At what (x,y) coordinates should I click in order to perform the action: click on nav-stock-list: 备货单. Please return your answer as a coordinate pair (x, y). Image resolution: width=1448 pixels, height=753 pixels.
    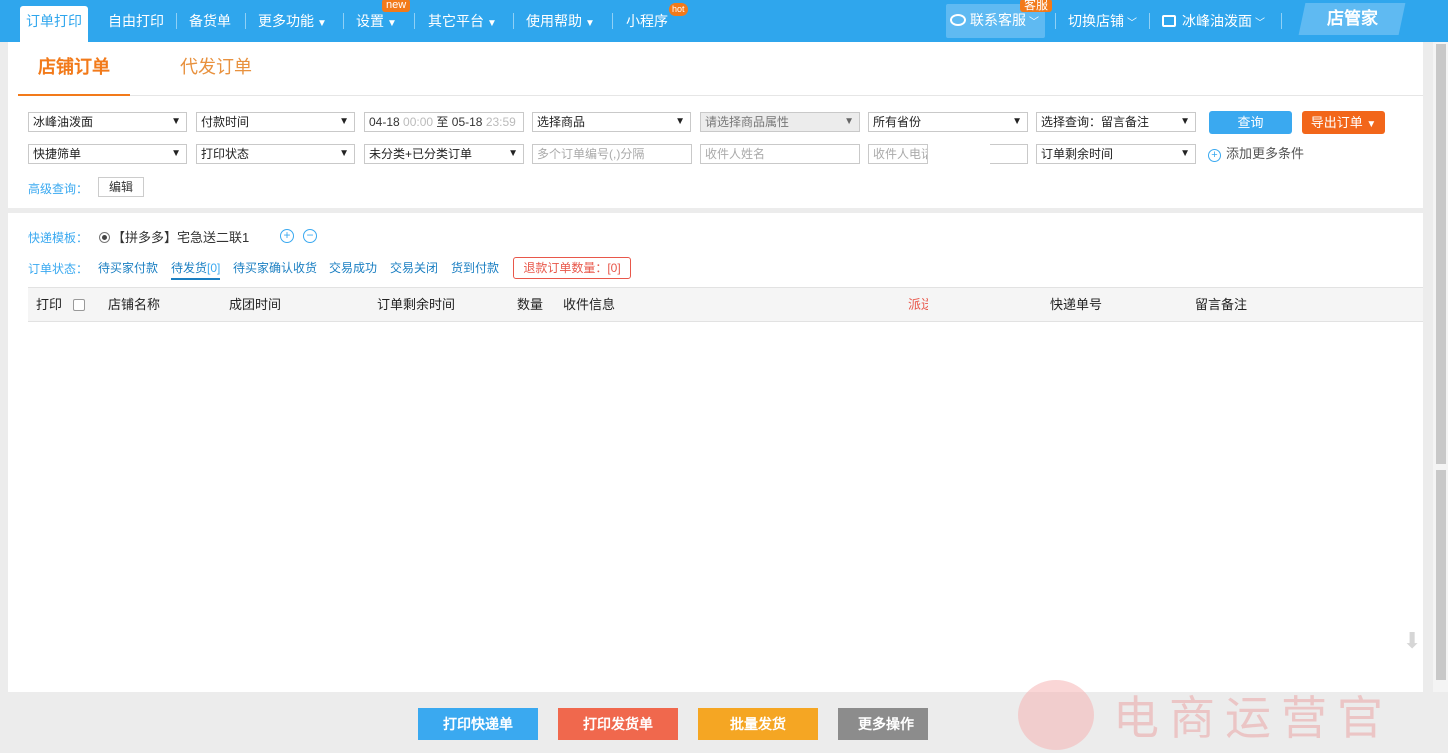
    Looking at the image, I should click on (210, 21).